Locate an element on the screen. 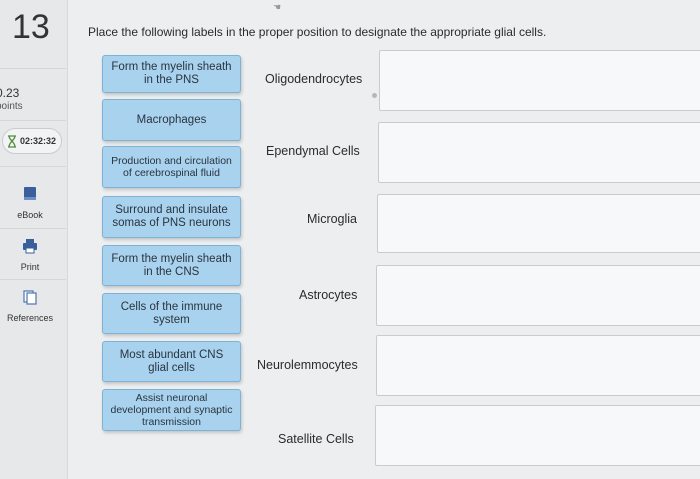  drop-handle-icon is located at coordinates (374, 95).